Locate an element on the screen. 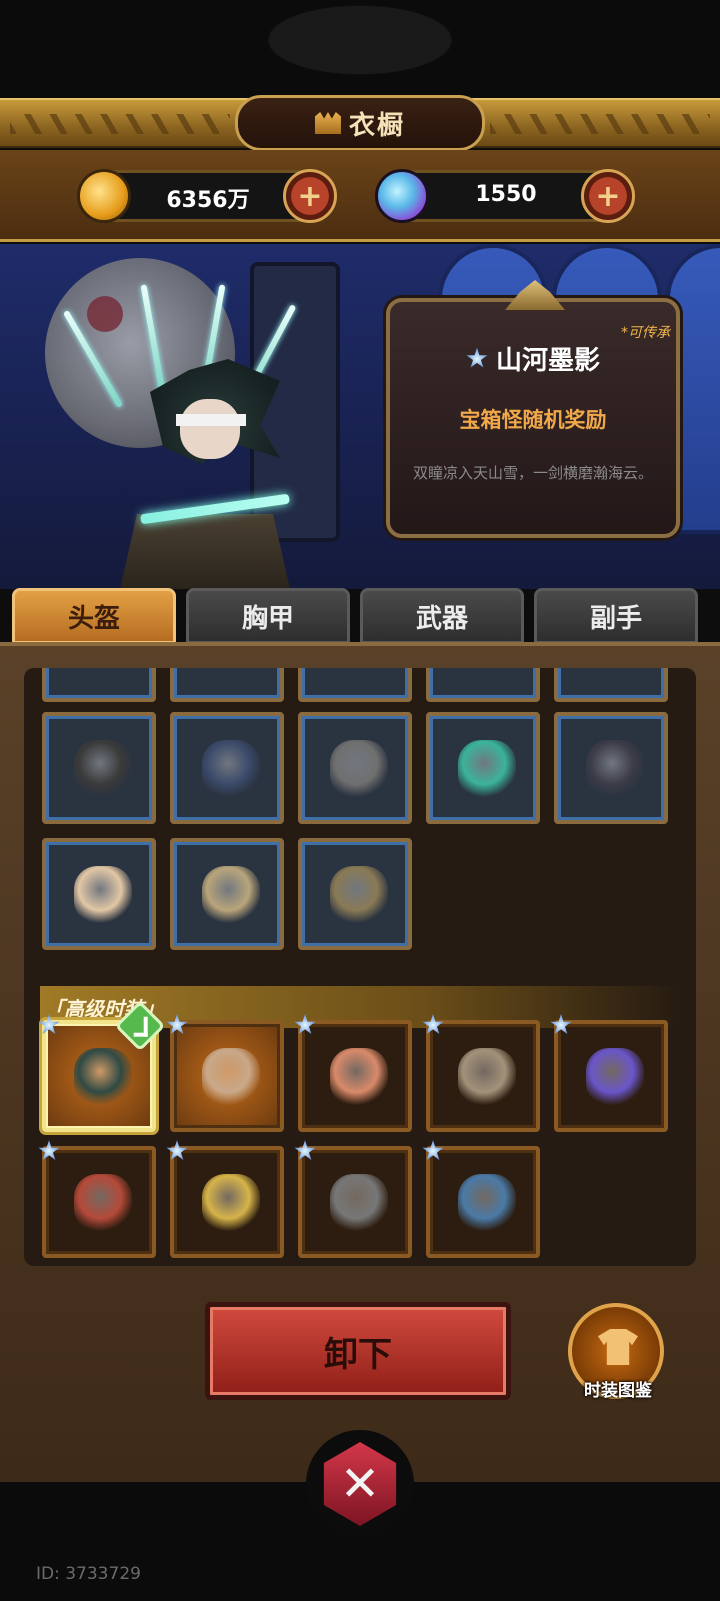 The image size is (720, 1601). add-gems-button: + is located at coordinates (608, 196).